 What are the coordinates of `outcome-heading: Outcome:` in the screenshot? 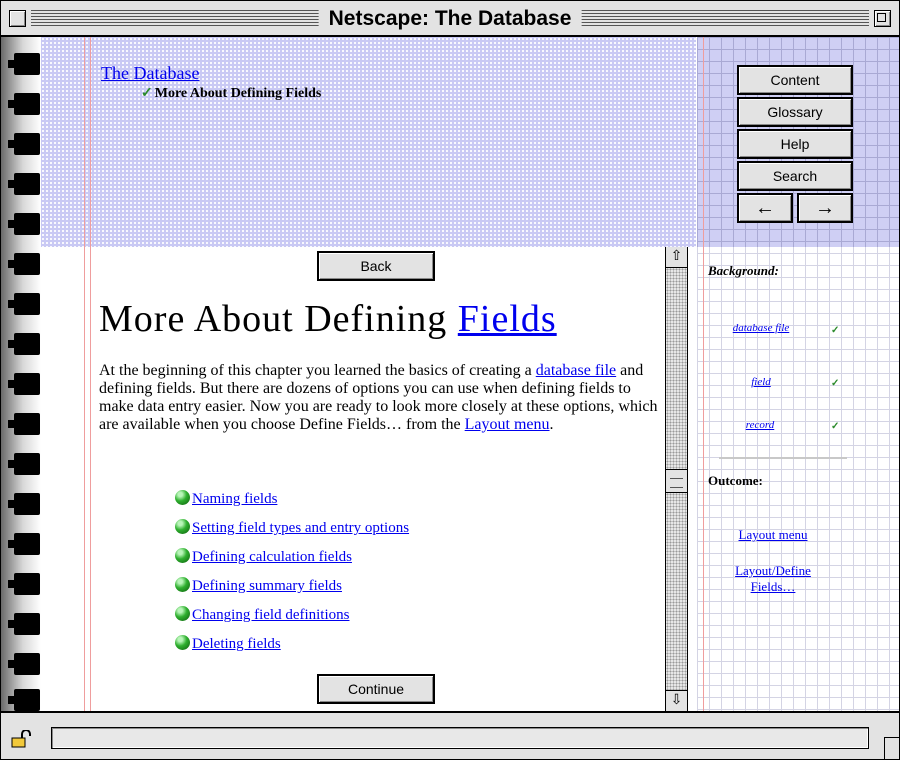 It's located at (735, 480).